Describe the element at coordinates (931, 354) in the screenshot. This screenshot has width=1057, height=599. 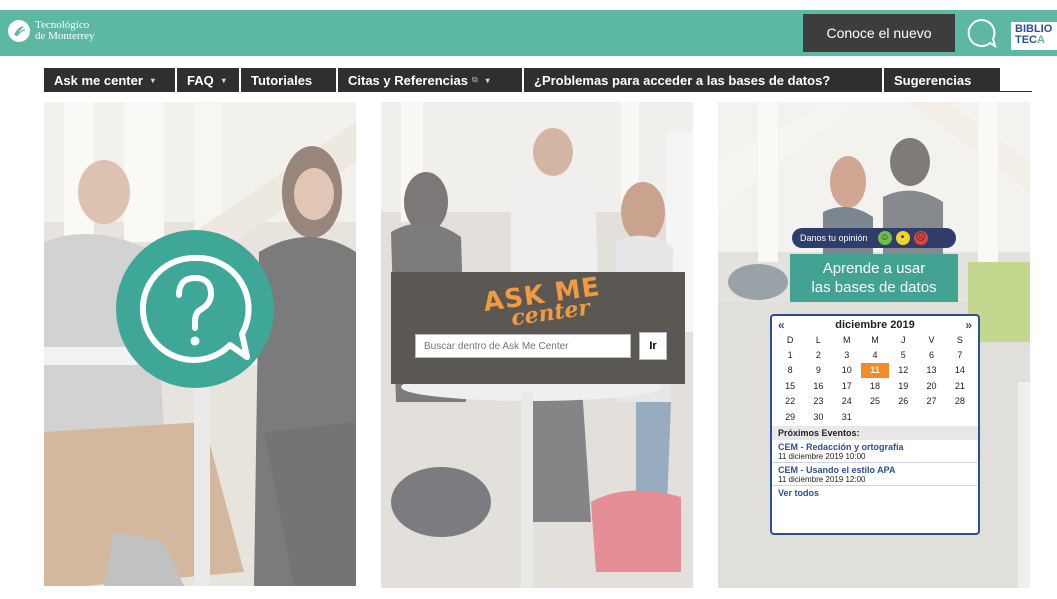
I see `calendar-day: 6` at that location.